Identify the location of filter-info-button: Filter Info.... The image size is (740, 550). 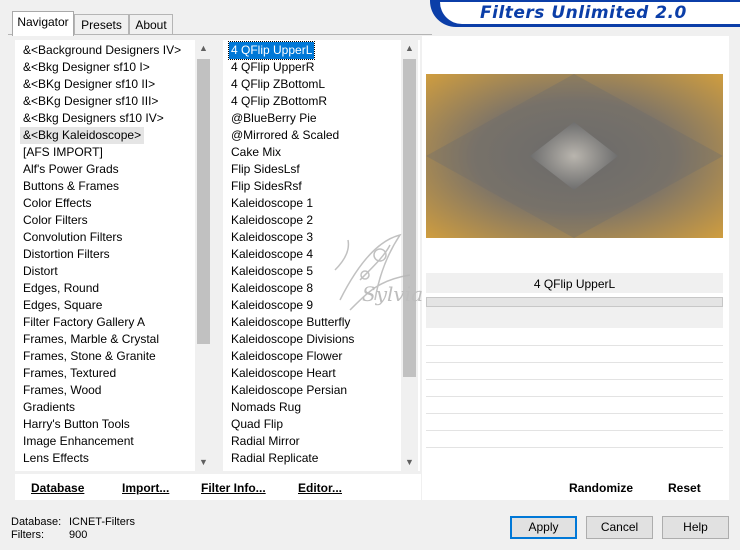
(233, 488).